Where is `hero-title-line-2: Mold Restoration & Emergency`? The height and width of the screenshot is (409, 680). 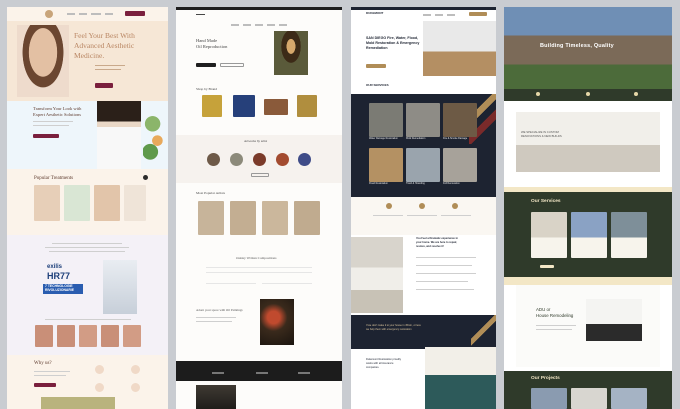
hero-title-line-2: Mold Restoration & Emergency is located at coordinates (393, 43).